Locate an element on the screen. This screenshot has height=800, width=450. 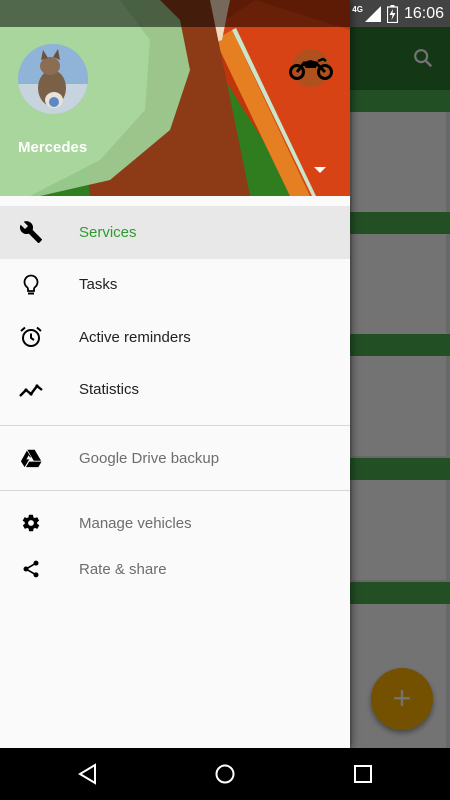
menu-item-google-drive-backup: Google Drive backup is located at coordinates (175, 458).